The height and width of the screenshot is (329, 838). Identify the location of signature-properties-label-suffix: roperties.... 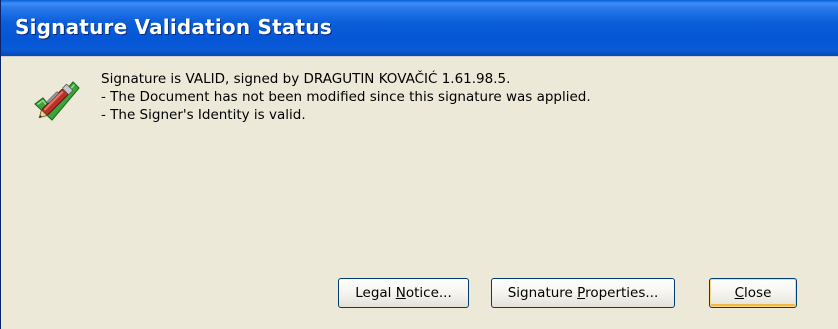
(622, 293).